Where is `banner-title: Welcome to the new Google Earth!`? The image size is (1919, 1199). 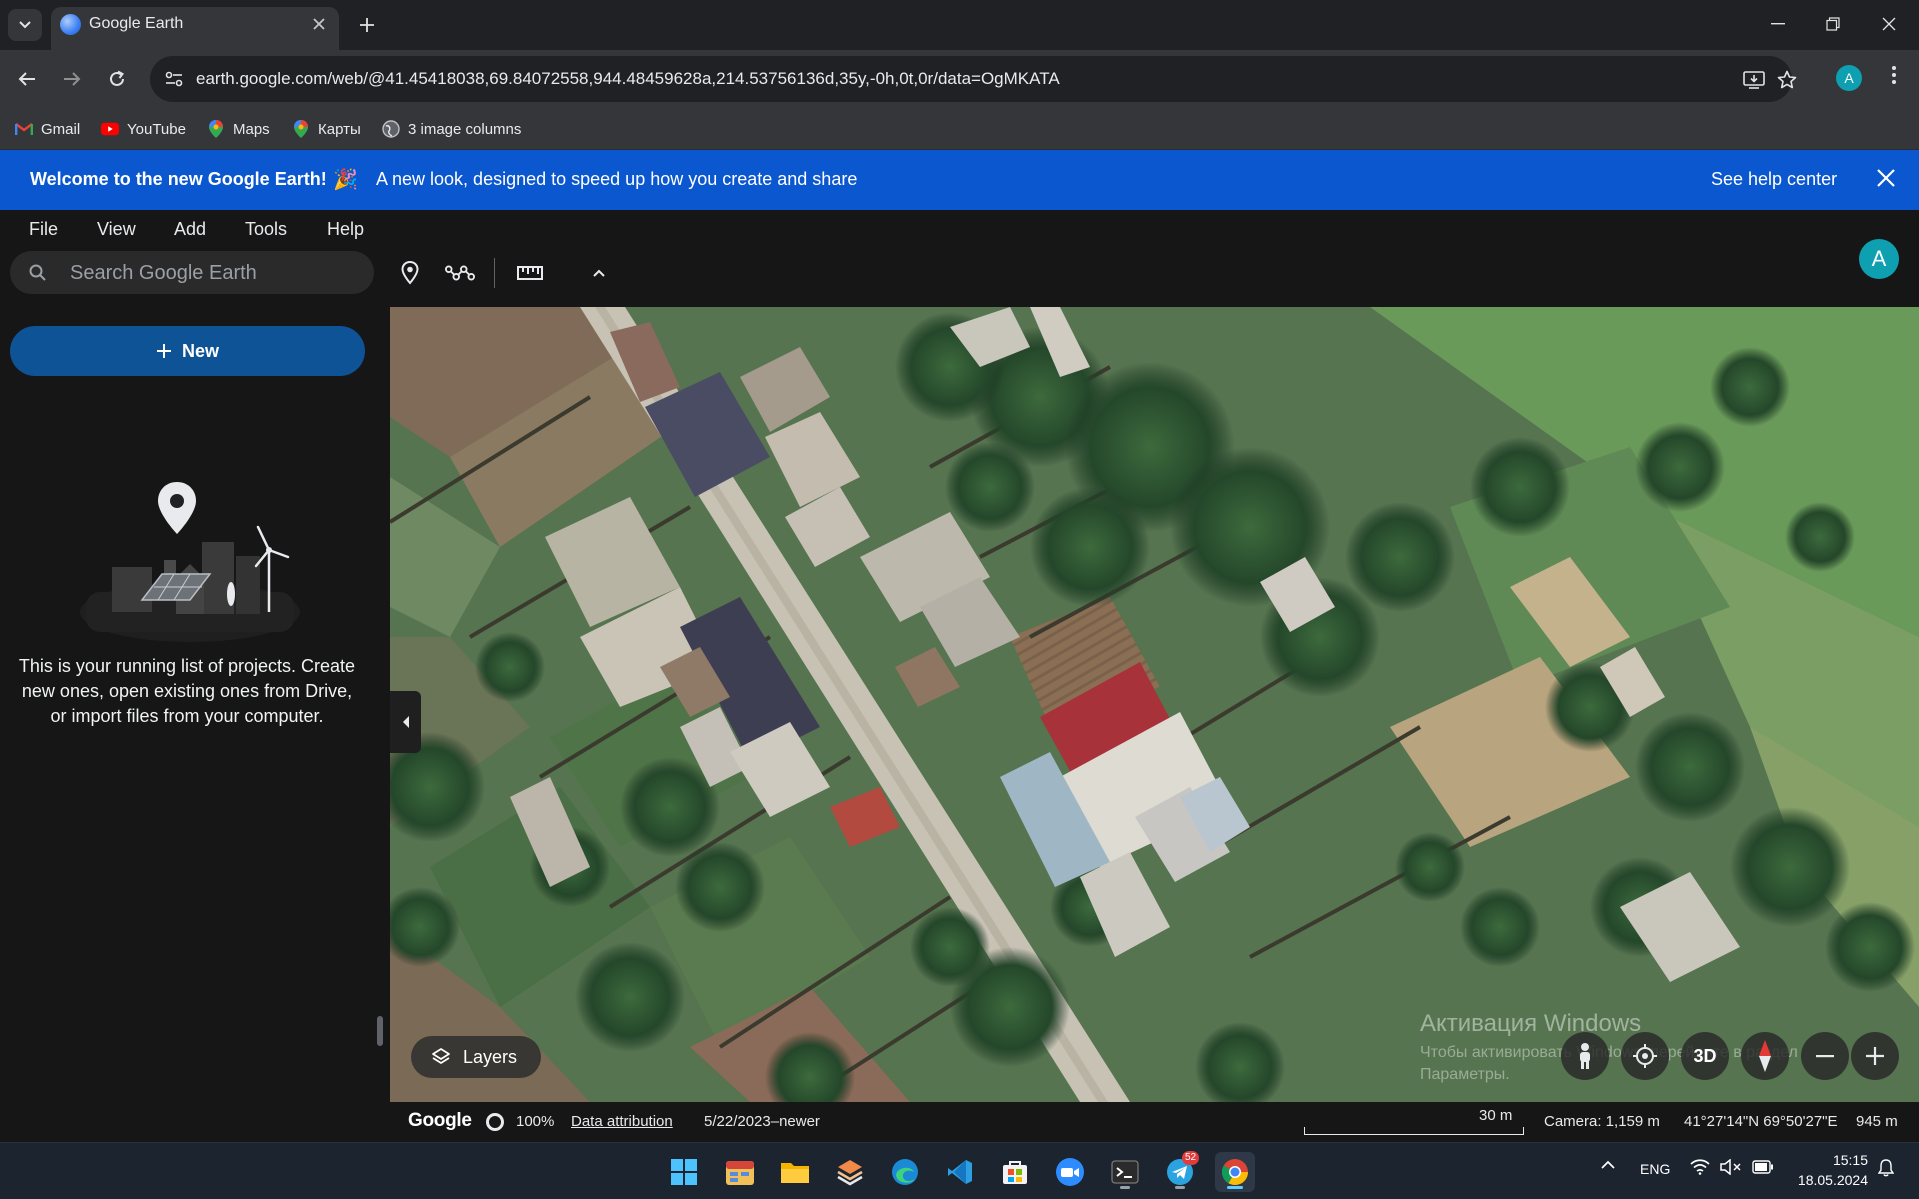 banner-title: Welcome to the new Google Earth! is located at coordinates (178, 179).